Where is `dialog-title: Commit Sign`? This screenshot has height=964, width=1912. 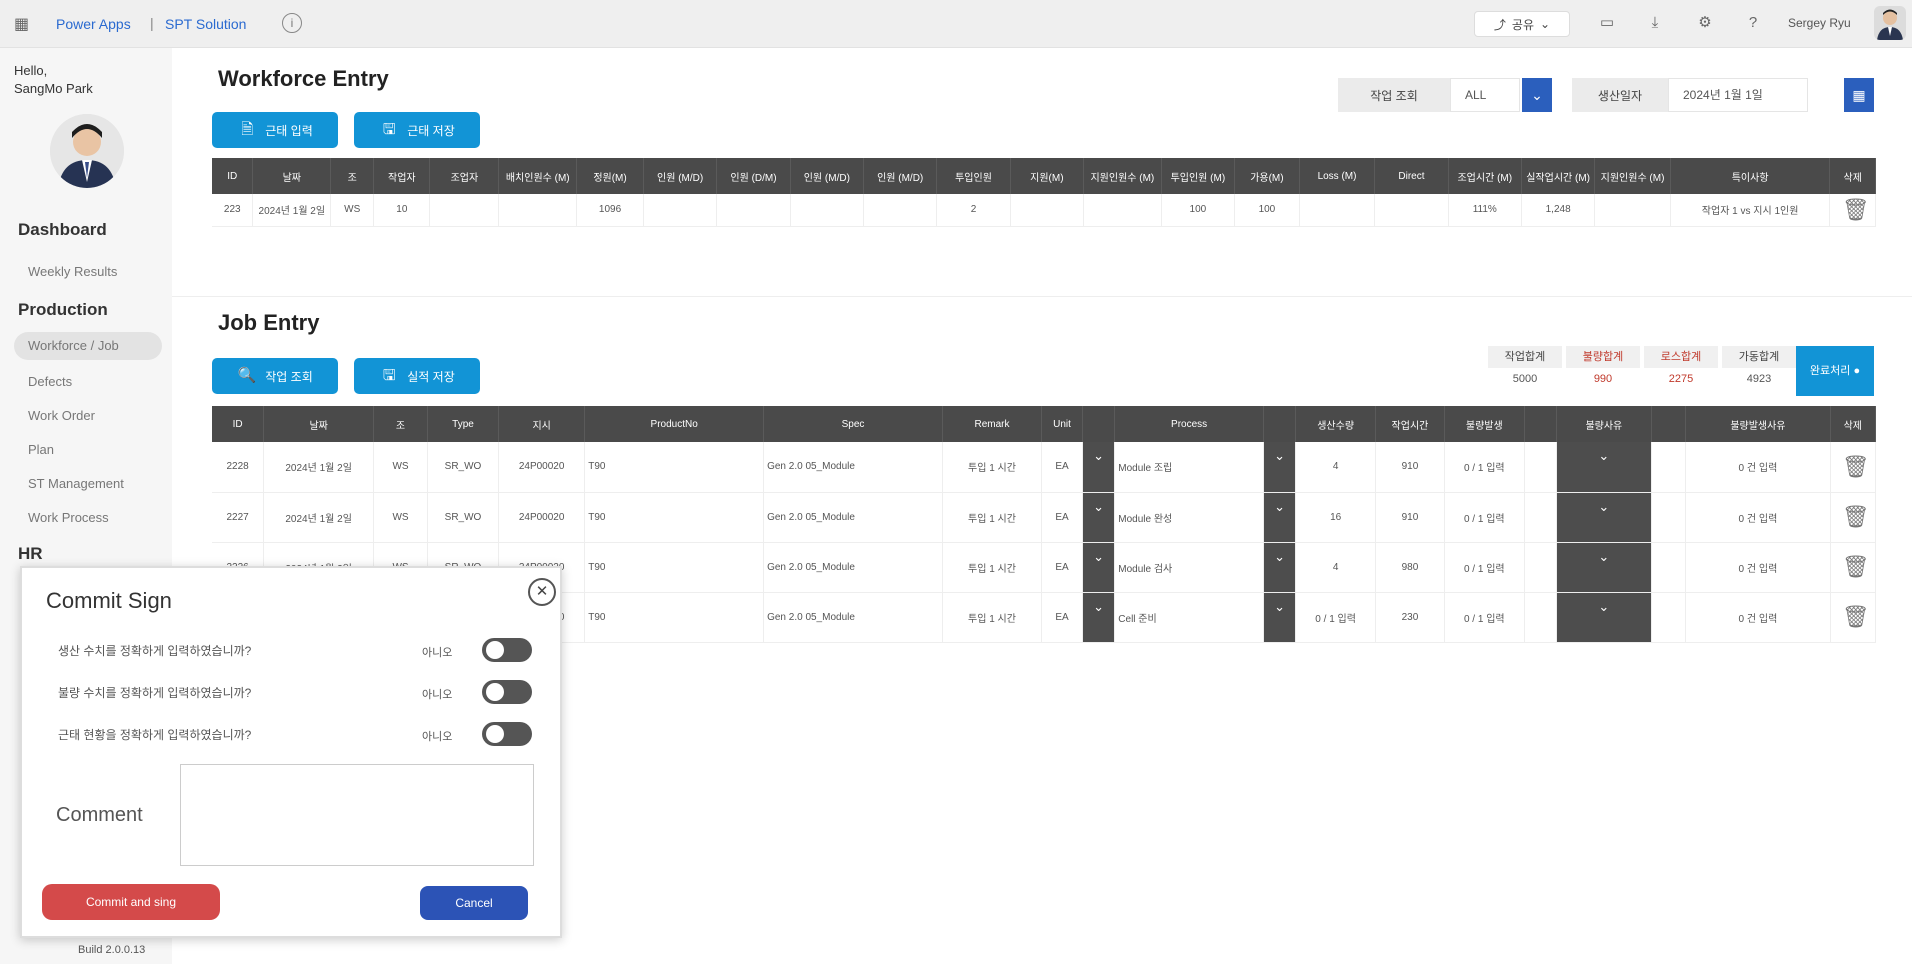 dialog-title: Commit Sign is located at coordinates (109, 600).